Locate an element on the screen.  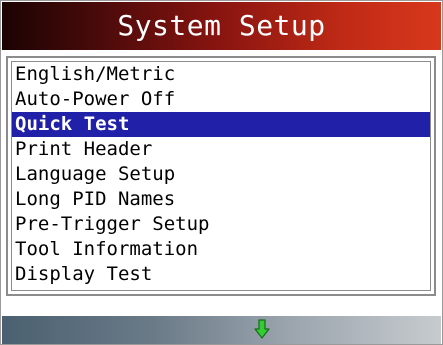
menu-item-language-setup: Language Setup is located at coordinates (221, 174).